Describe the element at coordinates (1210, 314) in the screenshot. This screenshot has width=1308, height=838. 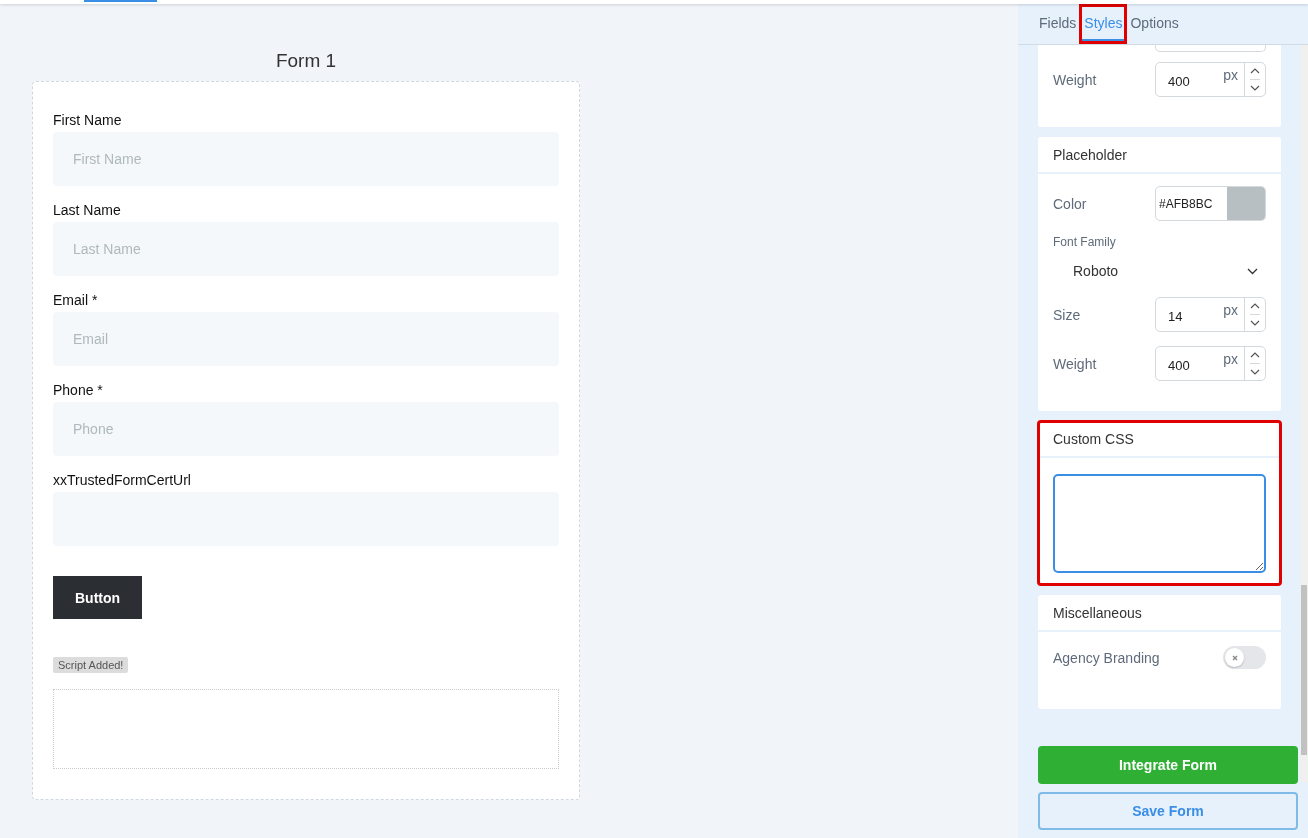
I see `number-field: 14 px` at that location.